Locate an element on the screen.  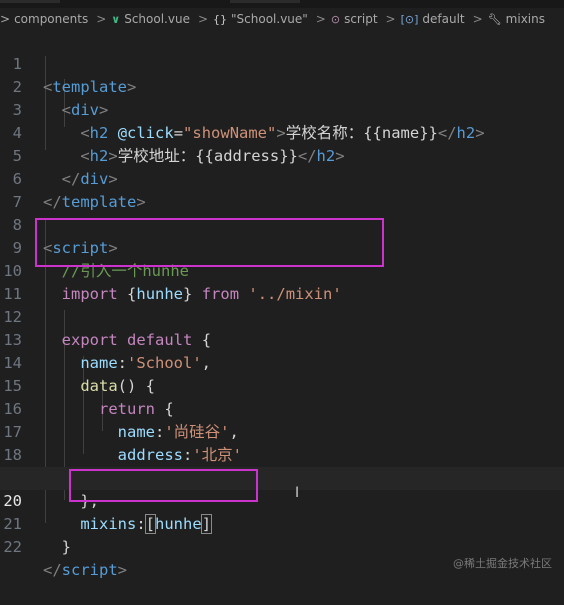
watermark: @稀土掘金技术社区 is located at coordinates (502, 563).